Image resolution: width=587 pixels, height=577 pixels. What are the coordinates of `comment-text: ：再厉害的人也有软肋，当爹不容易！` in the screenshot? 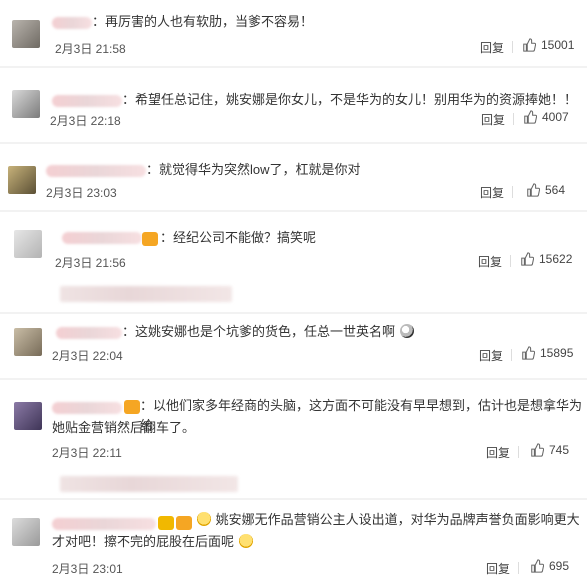 It's located at (203, 21).